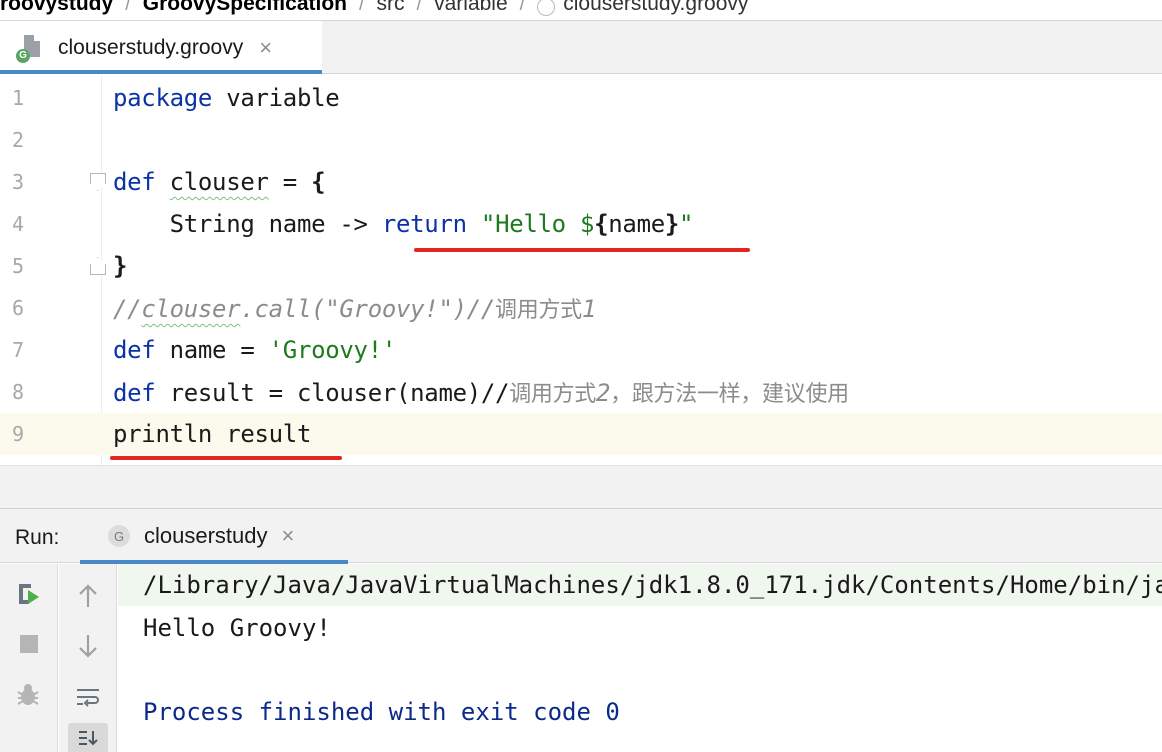 The image size is (1162, 752). What do you see at coordinates (88, 698) in the screenshot?
I see `soft-wrap-icon` at bounding box center [88, 698].